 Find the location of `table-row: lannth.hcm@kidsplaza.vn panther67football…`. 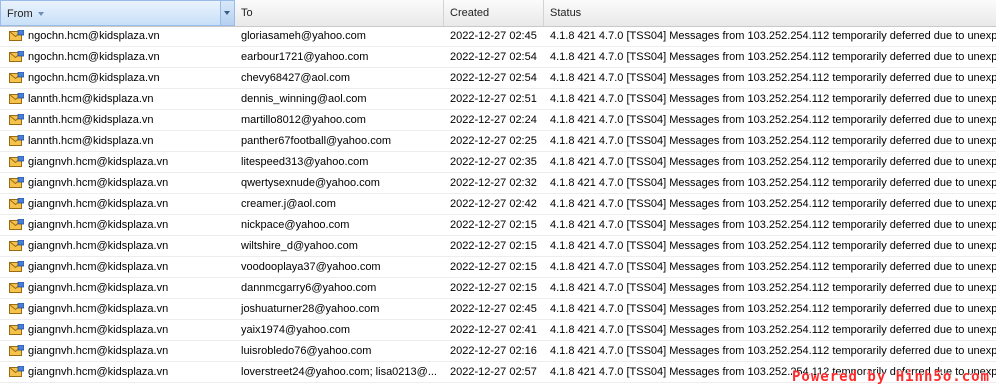

table-row: lannth.hcm@kidsplaza.vn panther67football… is located at coordinates (498, 141).